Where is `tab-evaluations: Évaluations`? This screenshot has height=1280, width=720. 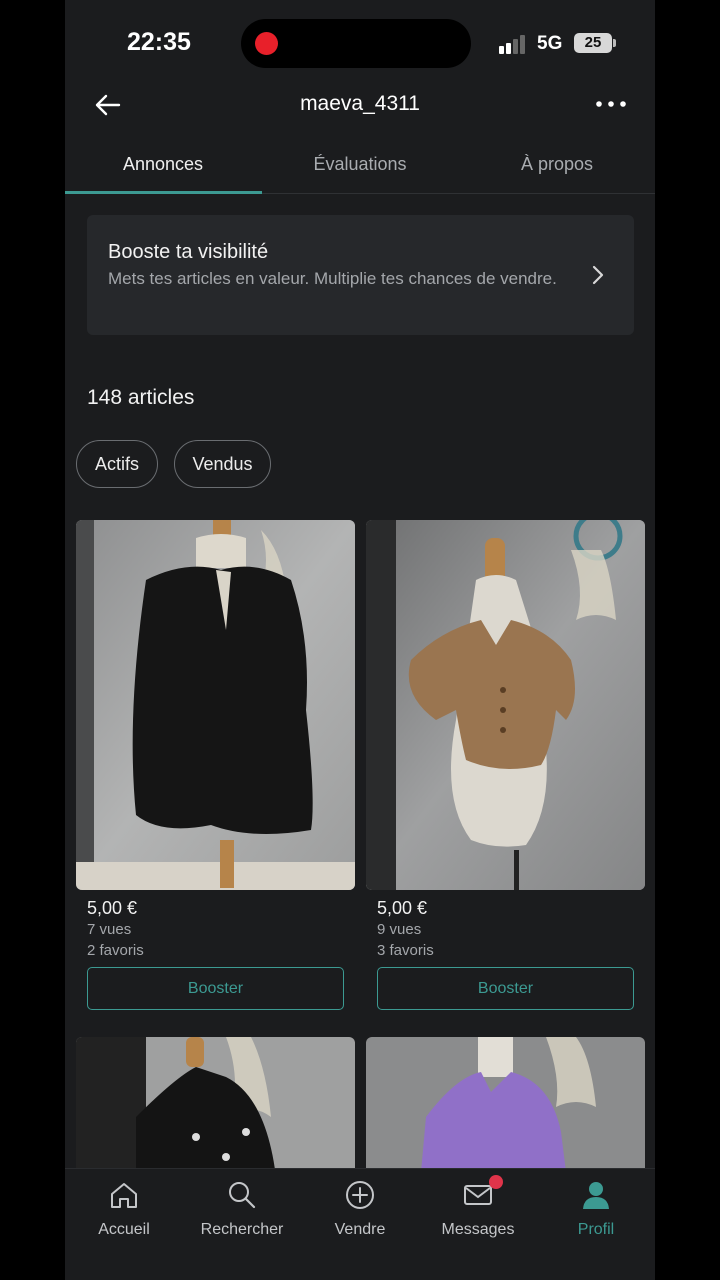
tab-evaluations: Évaluations is located at coordinates (360, 164).